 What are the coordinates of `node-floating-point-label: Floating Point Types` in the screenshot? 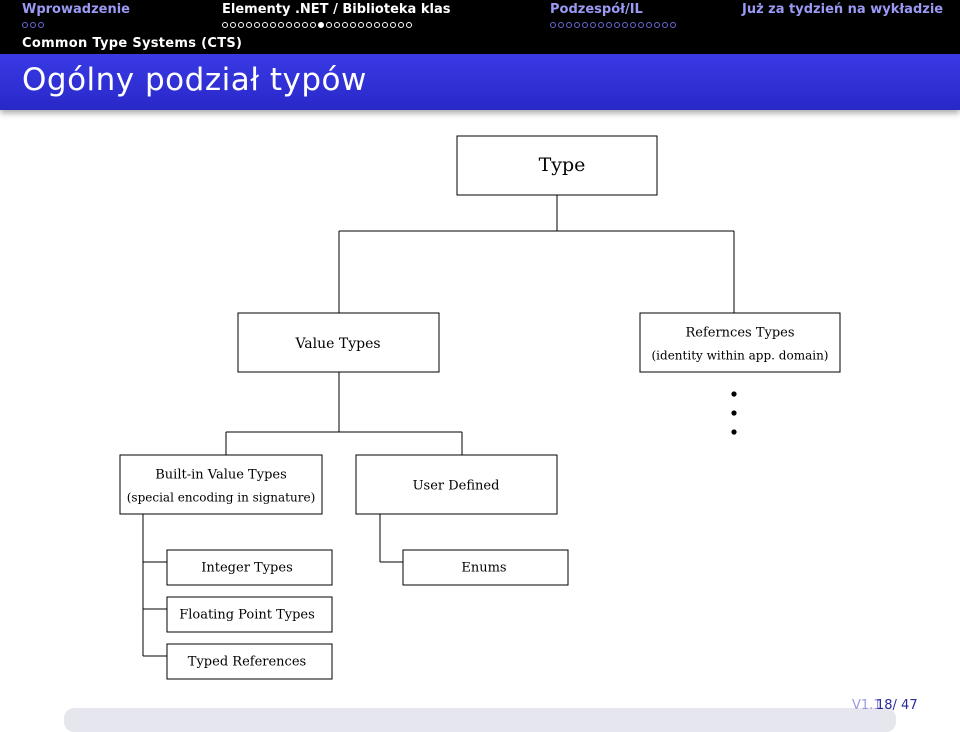 It's located at (247, 615).